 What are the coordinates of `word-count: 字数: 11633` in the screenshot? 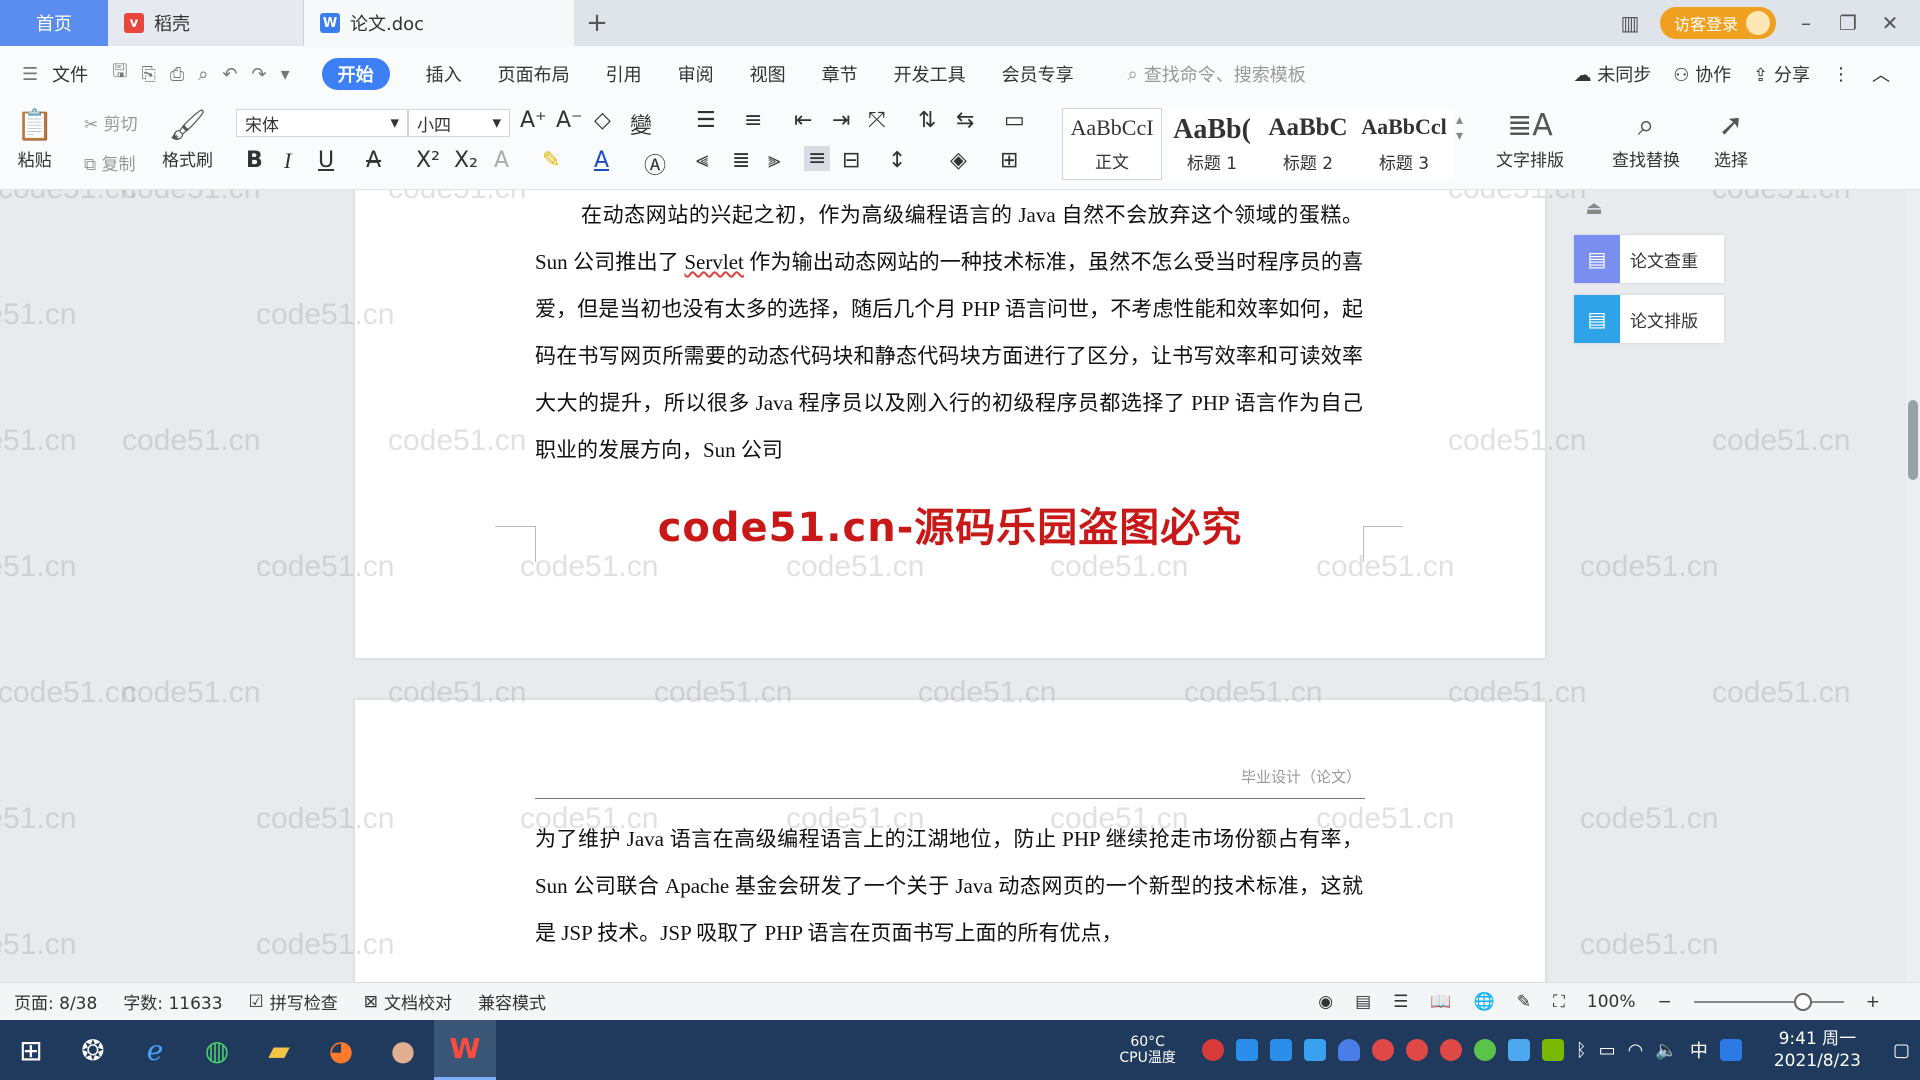 It's located at (172, 1001).